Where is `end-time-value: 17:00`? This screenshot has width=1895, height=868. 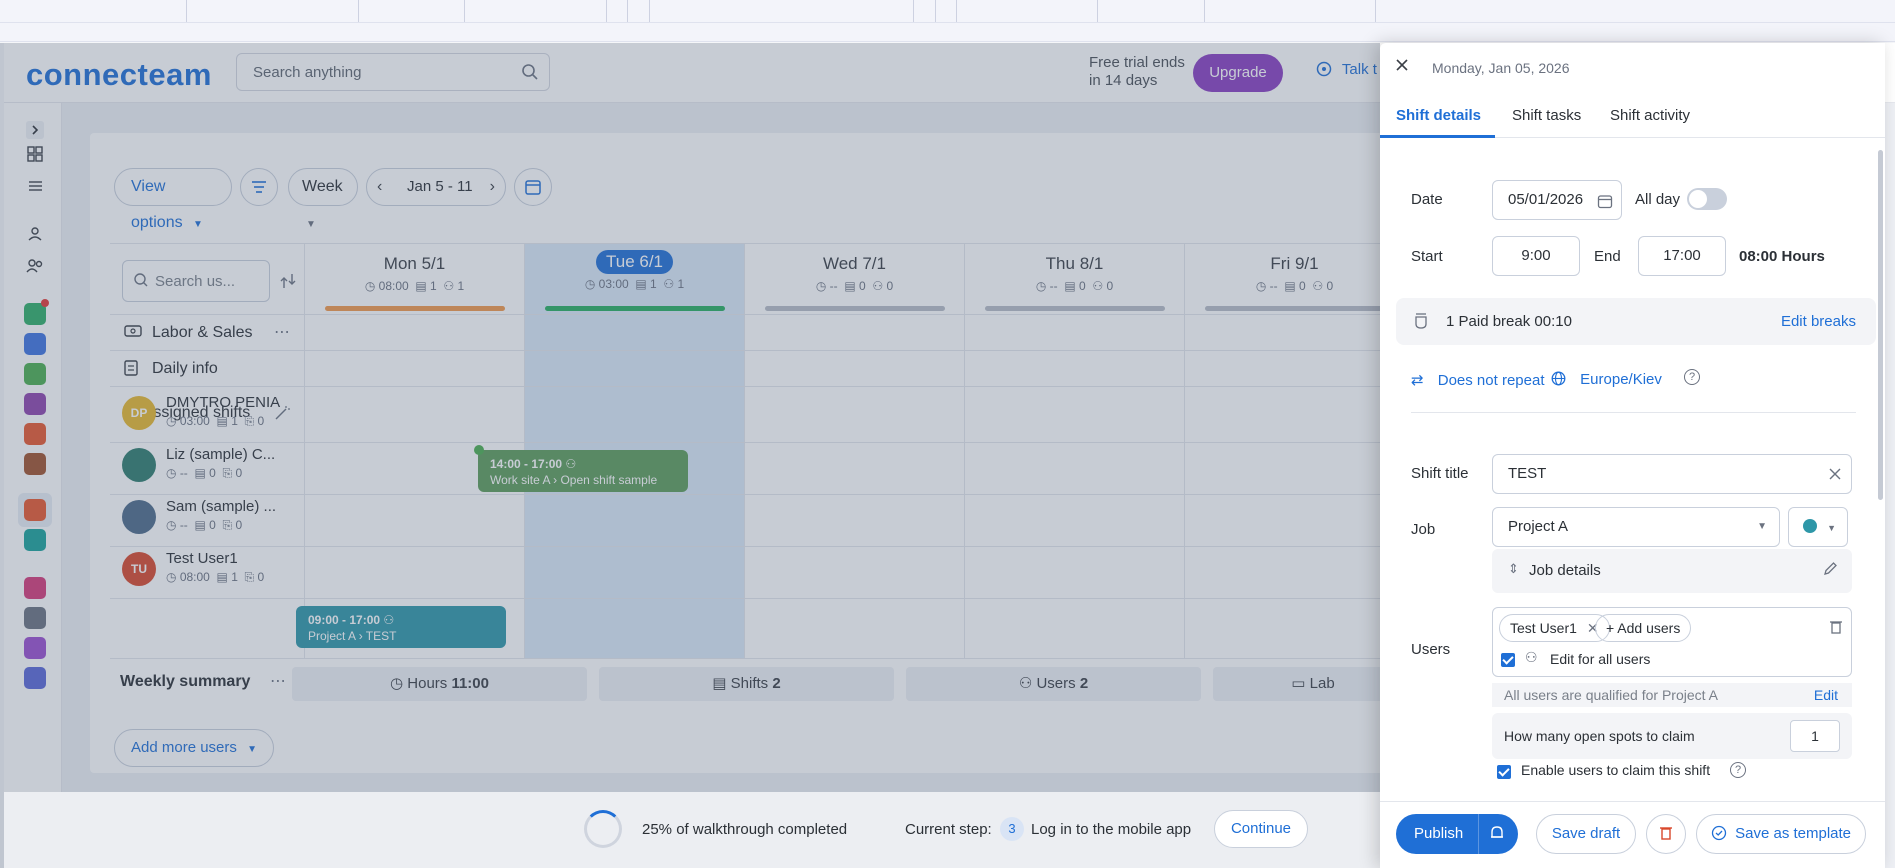
end-time-value: 17:00 is located at coordinates (1682, 255).